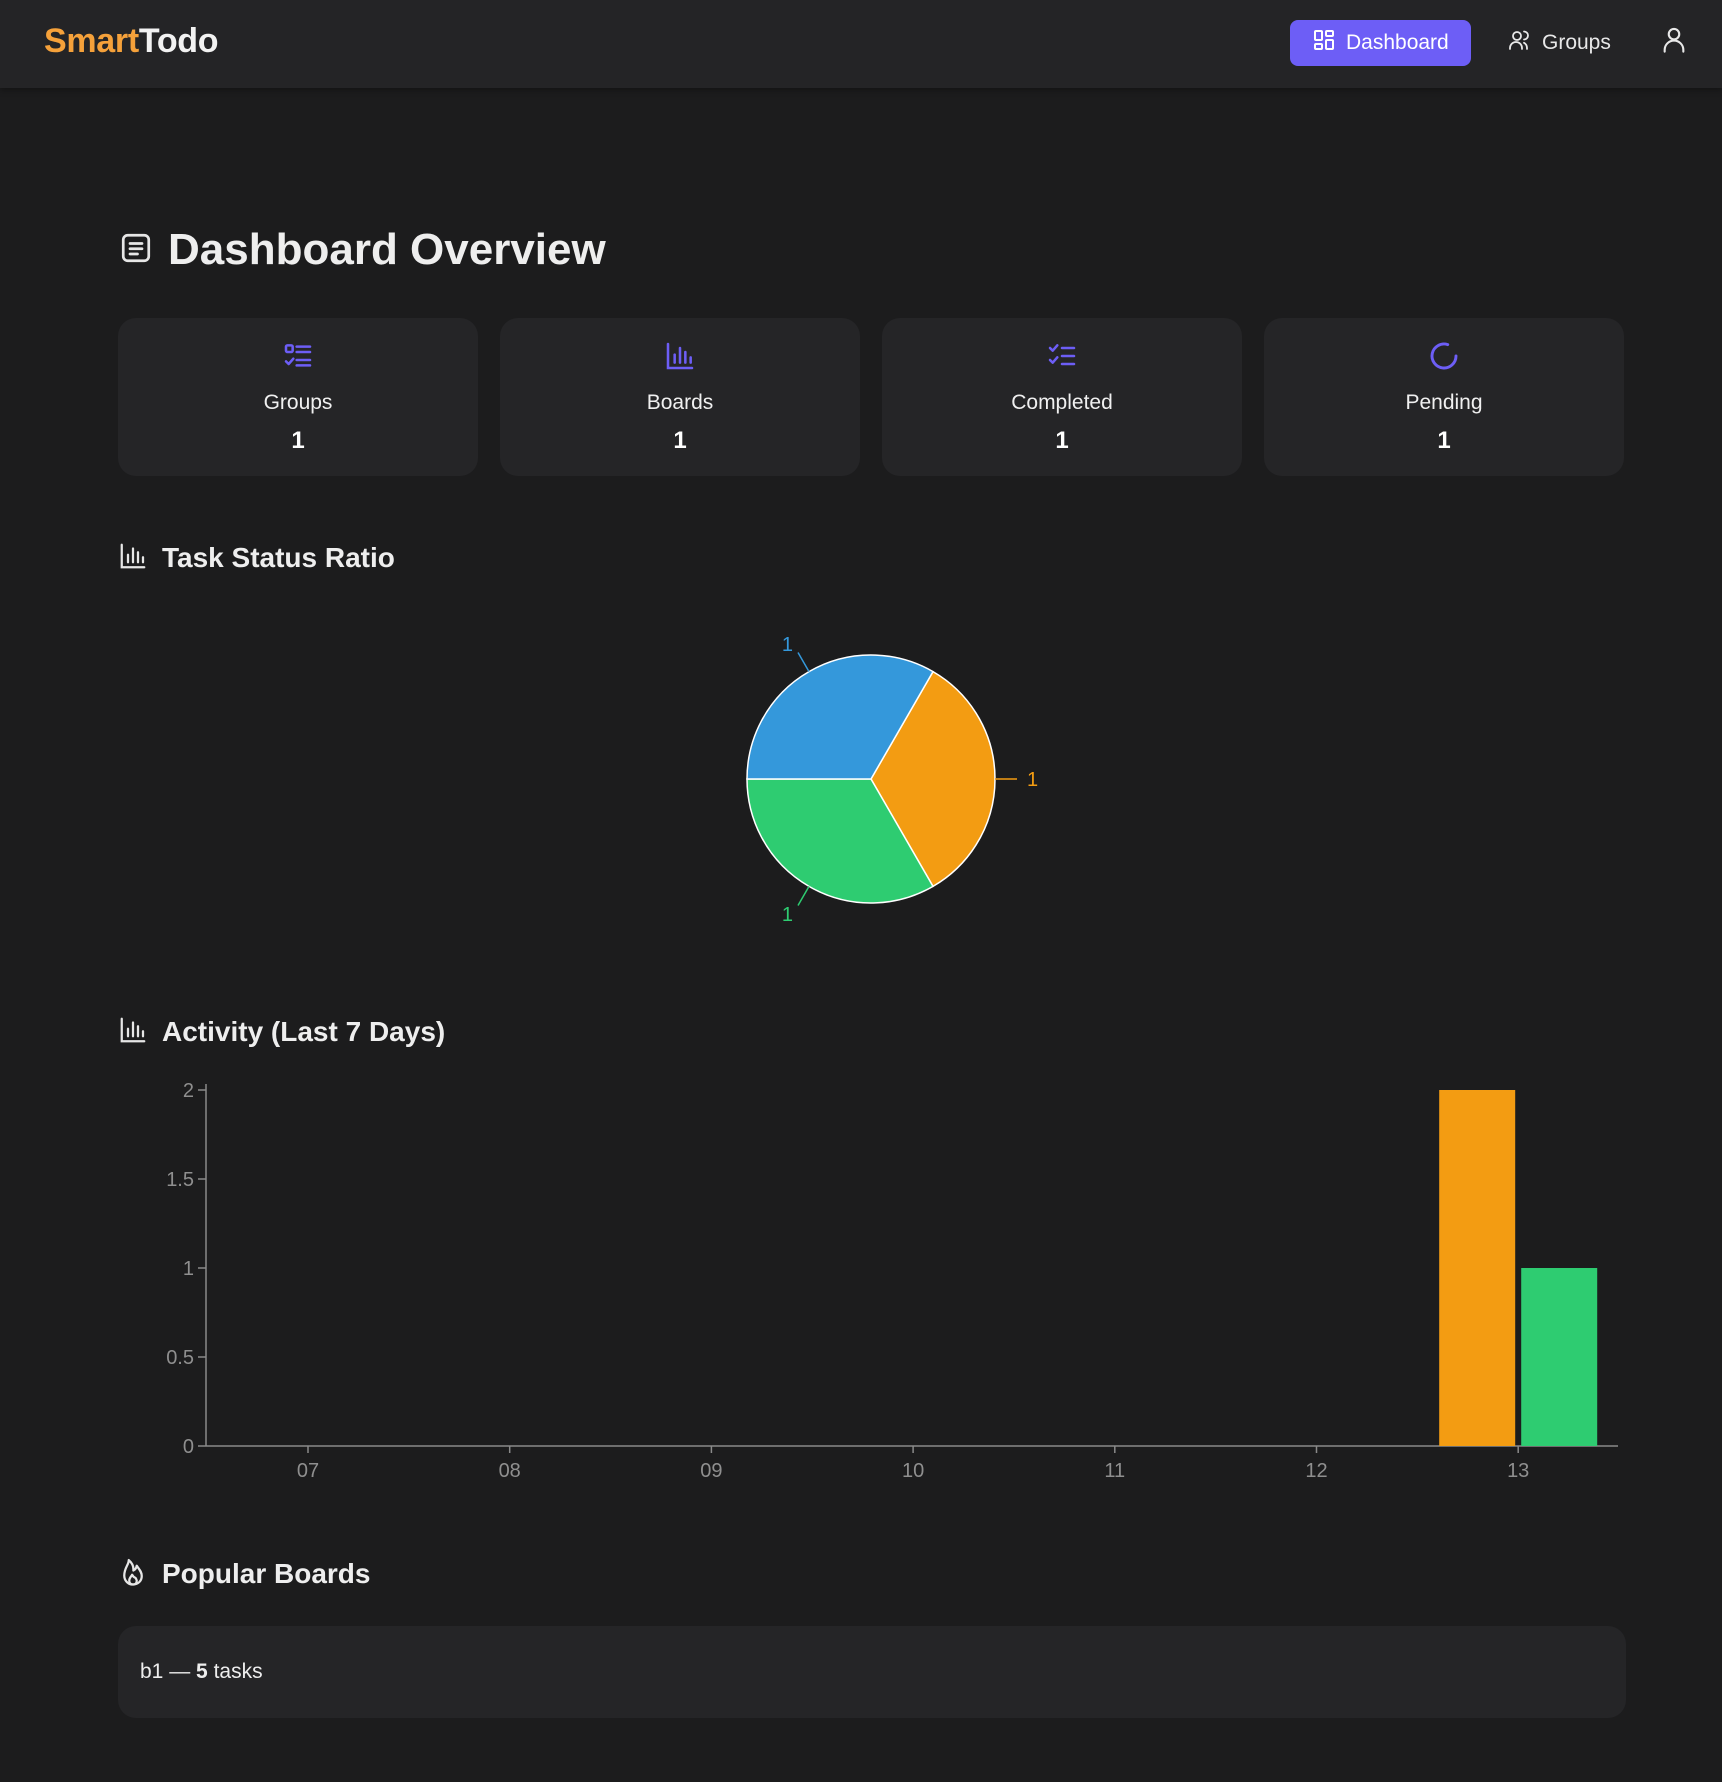 This screenshot has width=1722, height=1782. I want to click on stat-card-pending: Pending 1, so click(1444, 397).